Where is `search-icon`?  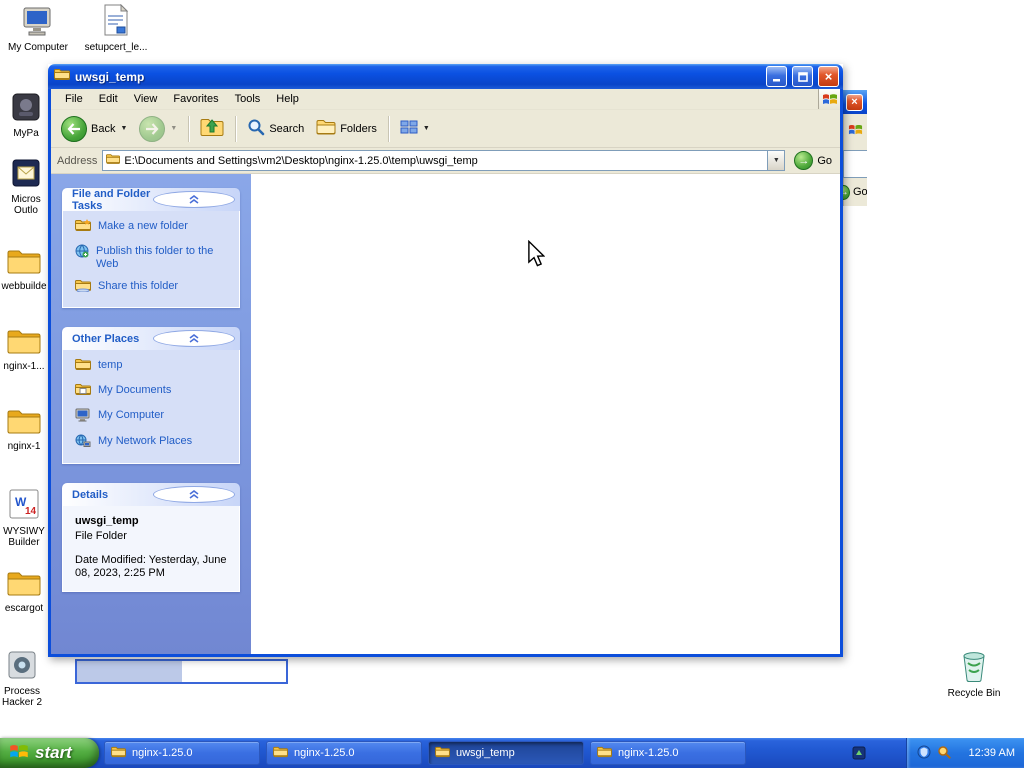 search-icon is located at coordinates (256, 128).